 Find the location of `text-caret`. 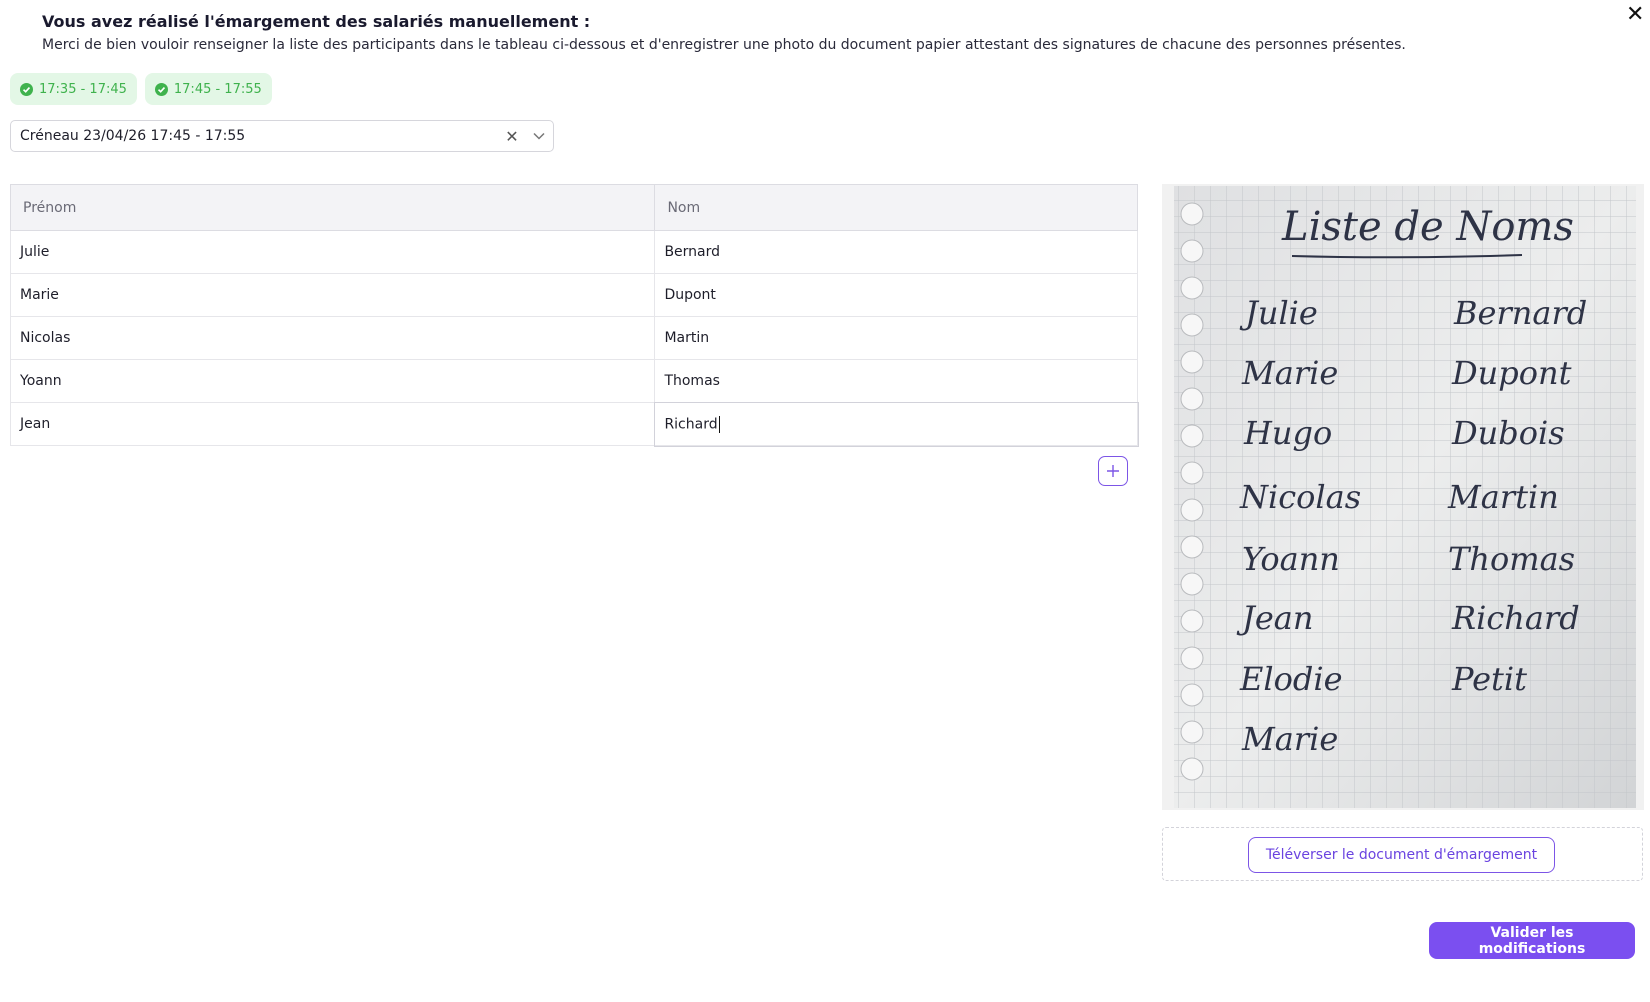

text-caret is located at coordinates (719, 424).